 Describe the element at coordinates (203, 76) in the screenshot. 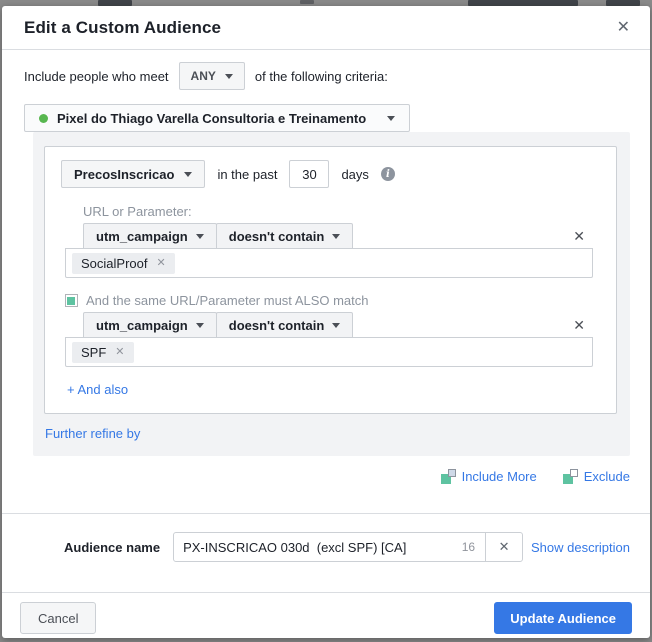

I see `match-type-value: ANY` at that location.